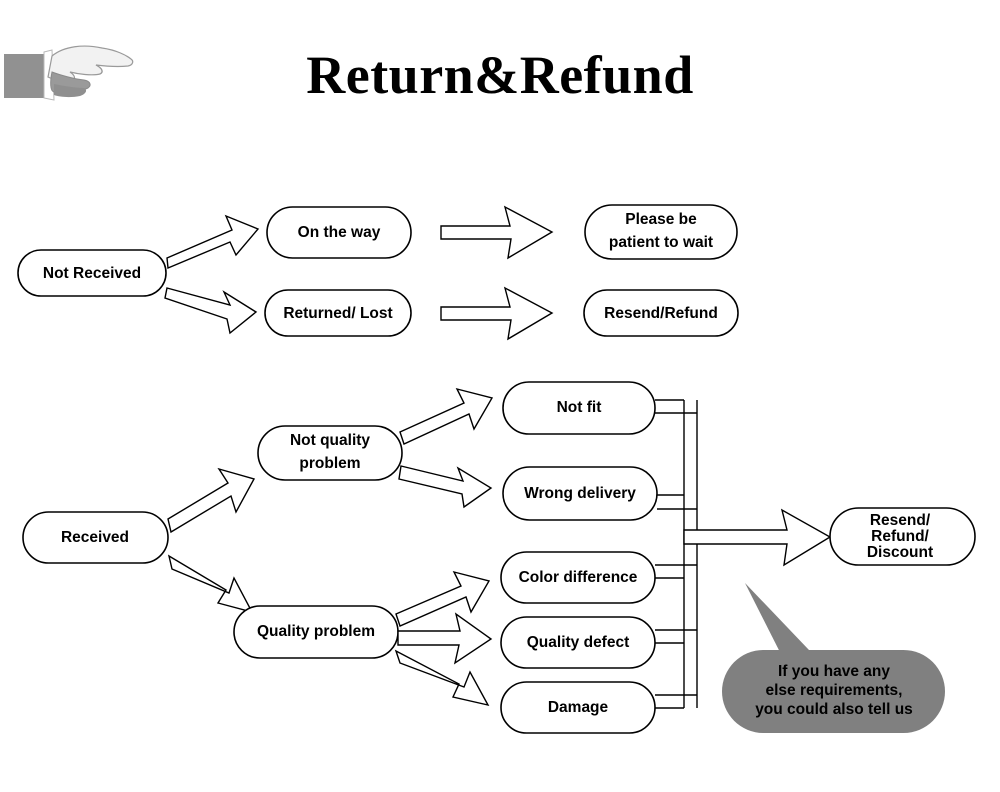  I want to click on arrow-notreceived-returnedlost, so click(211, 311).